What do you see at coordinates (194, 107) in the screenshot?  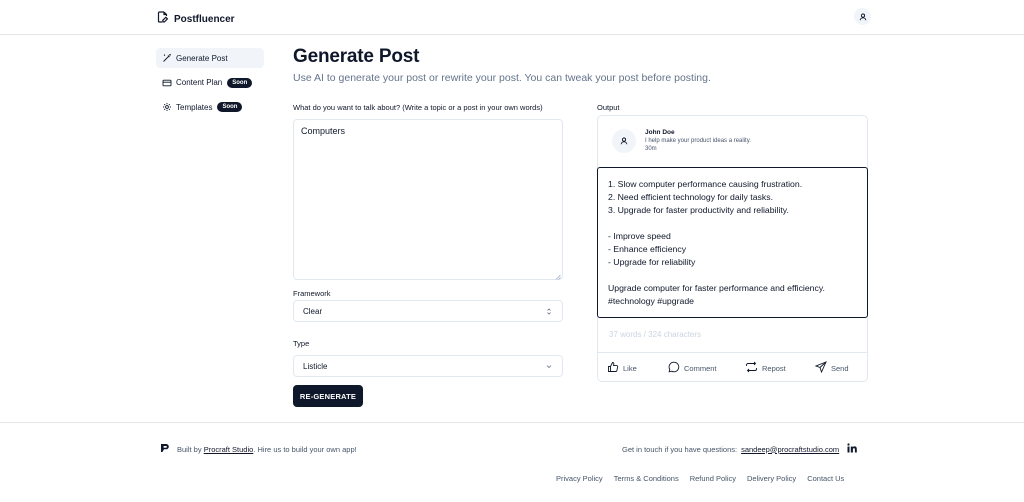 I see `sidebar-item-label: Templates` at bounding box center [194, 107].